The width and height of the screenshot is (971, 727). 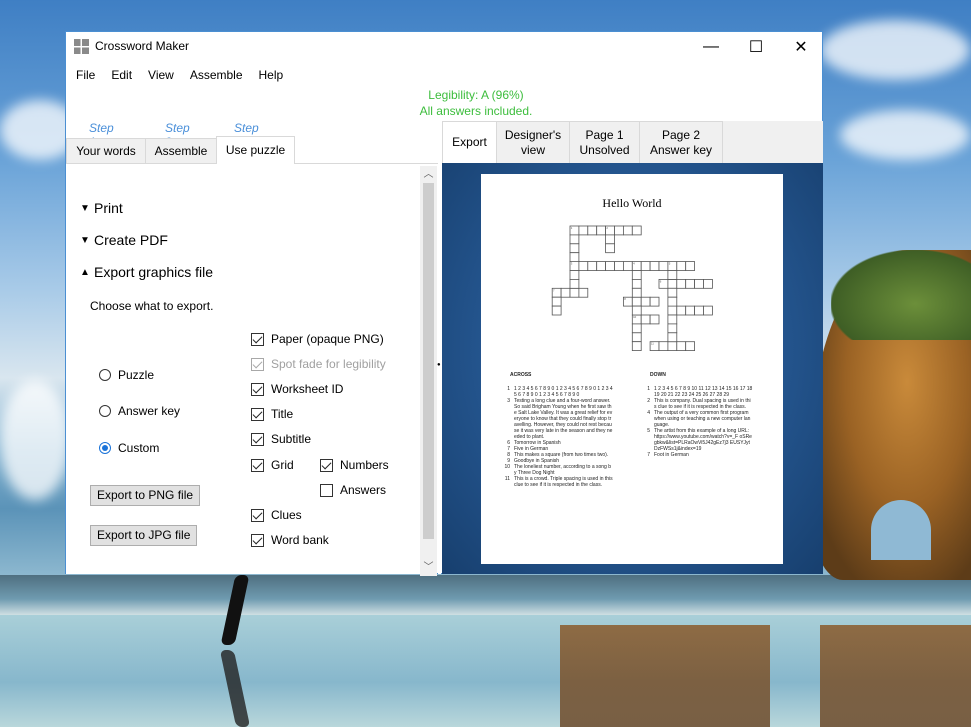 I want to click on tab-designers-view: Designer's view, so click(x=533, y=142).